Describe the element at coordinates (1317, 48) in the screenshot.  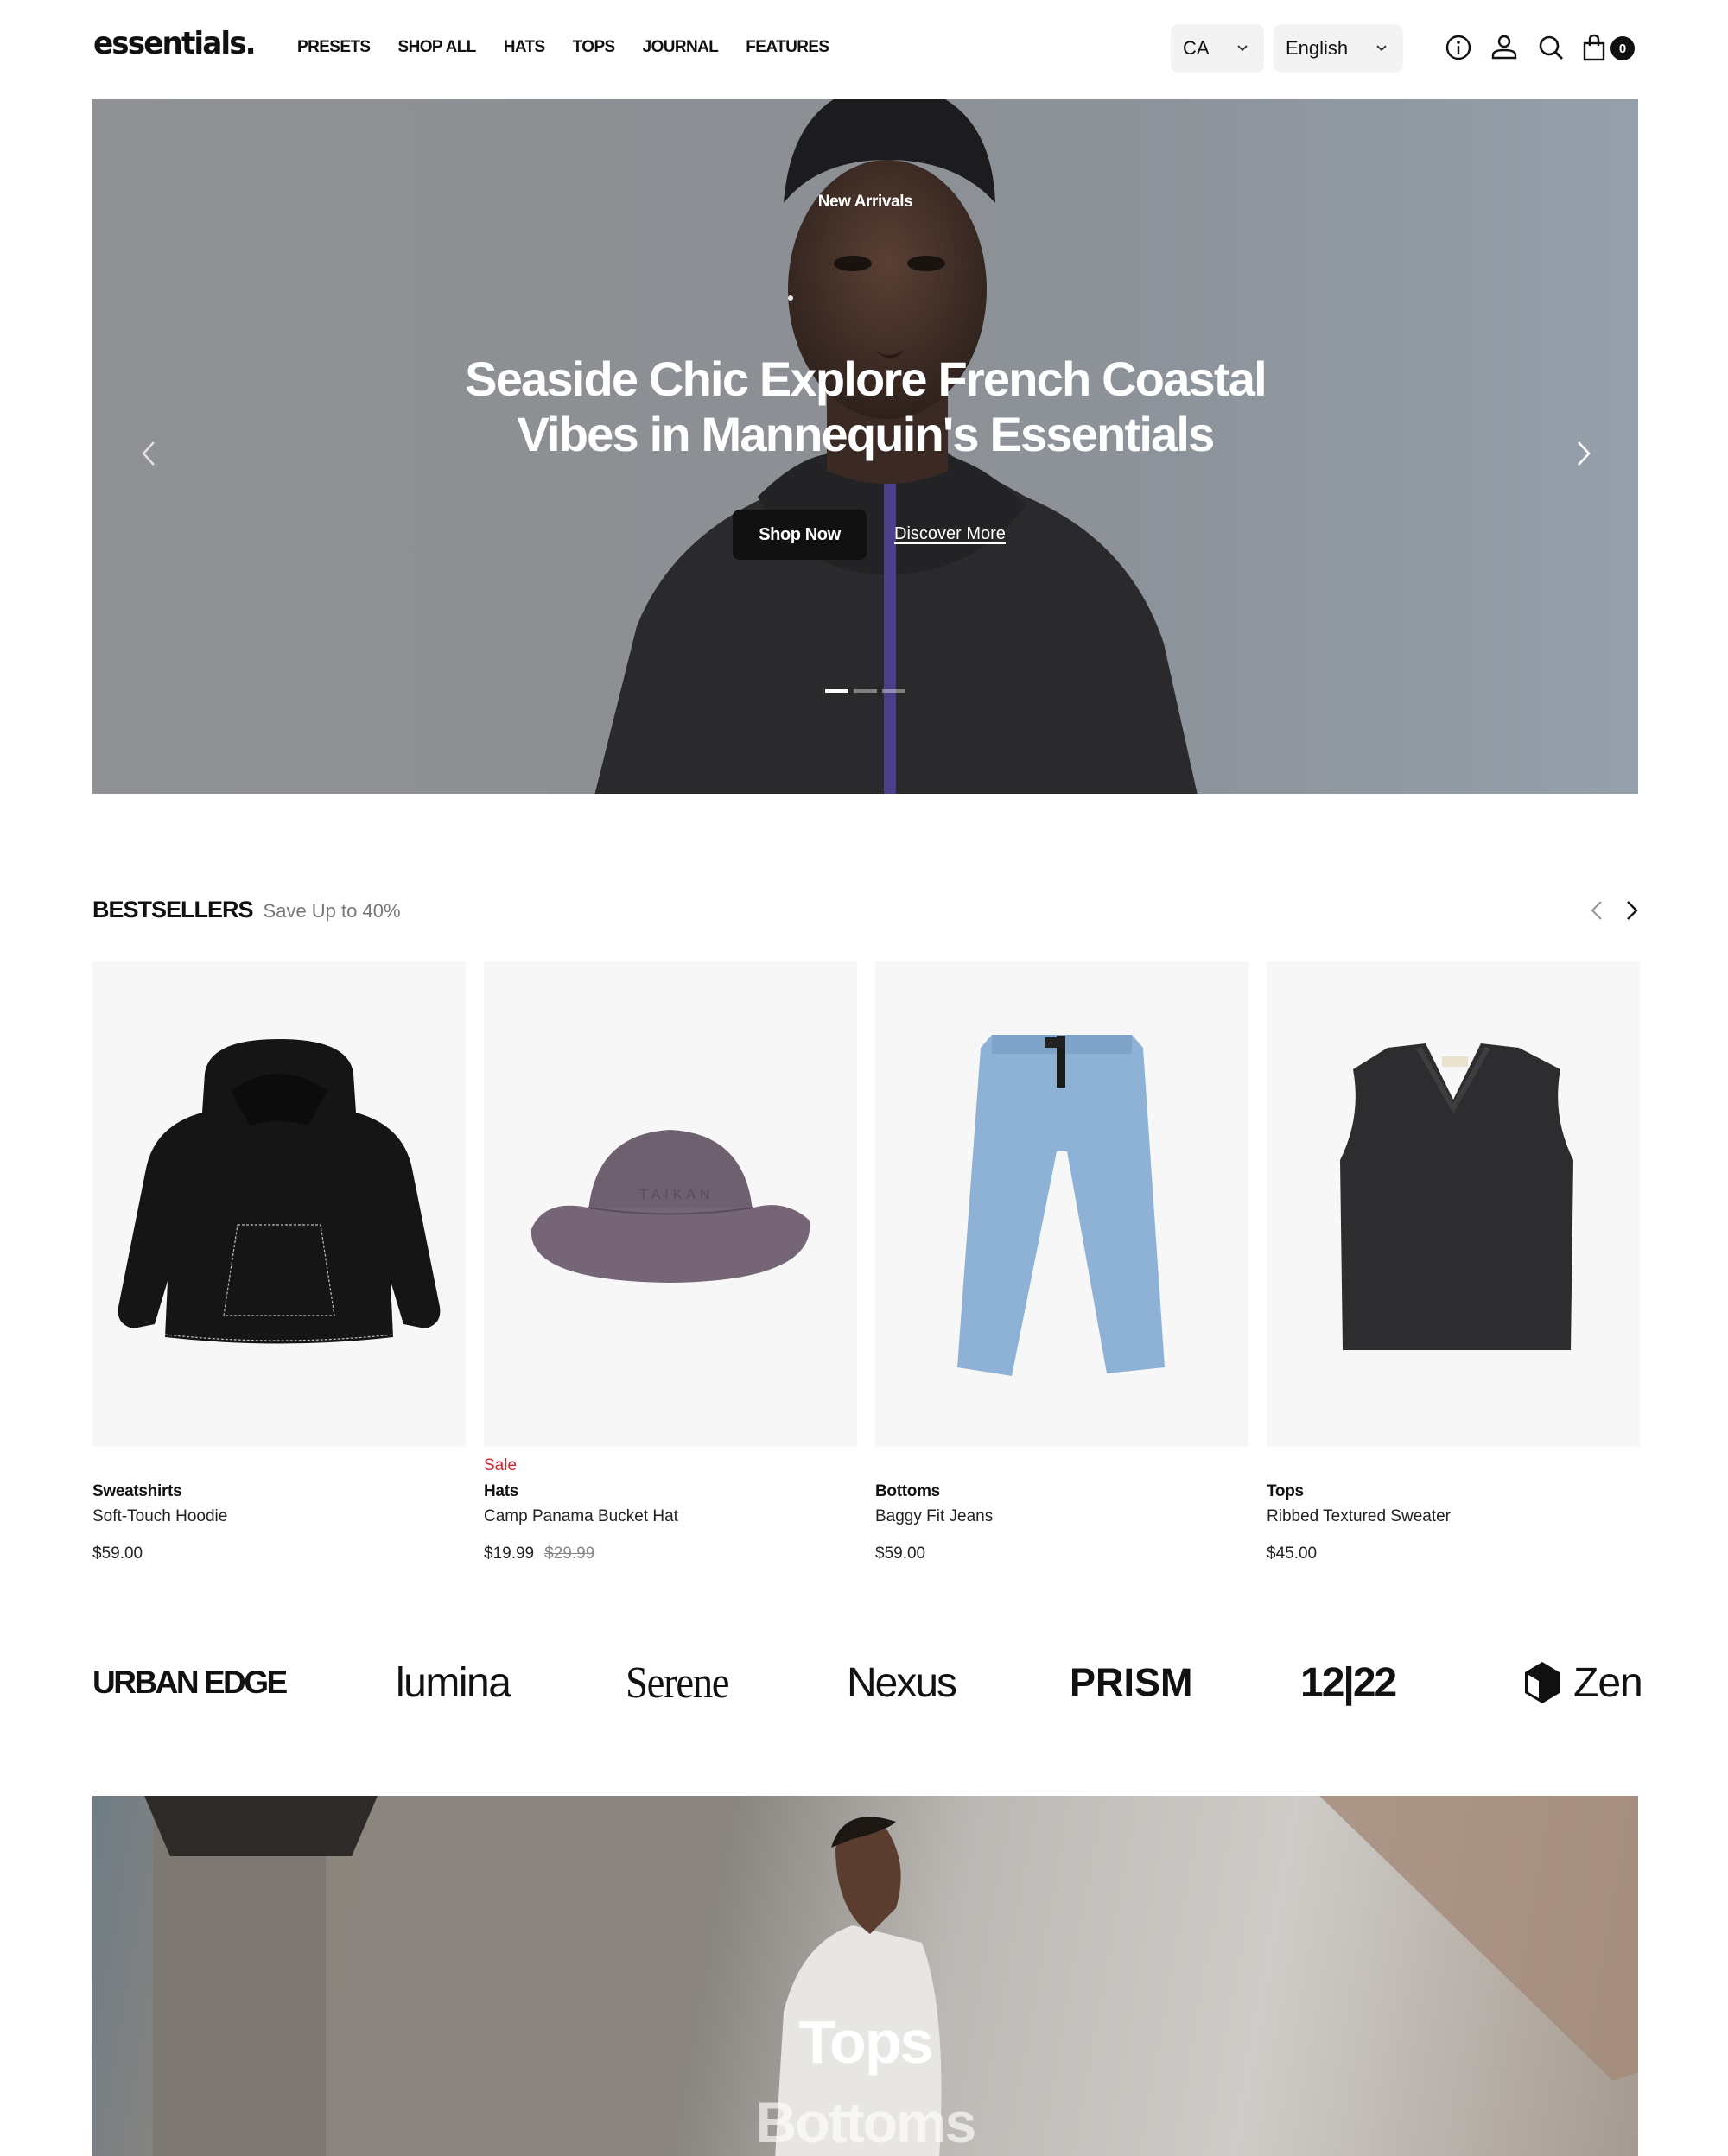
I see `language-select-value: English` at that location.